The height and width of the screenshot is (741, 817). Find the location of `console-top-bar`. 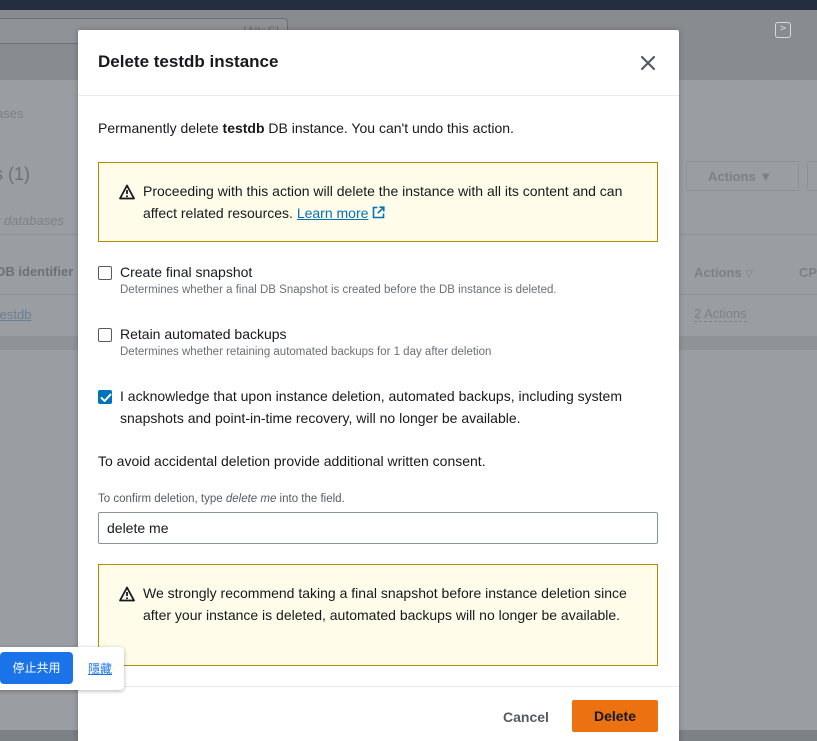

console-top-bar is located at coordinates (408, 5).